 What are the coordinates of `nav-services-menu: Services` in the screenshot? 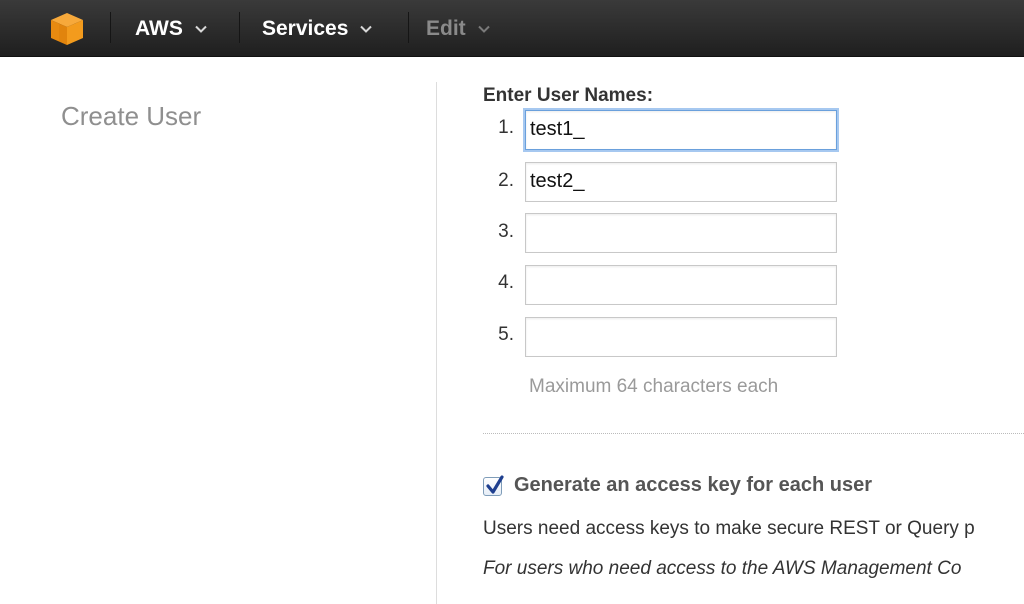 It's located at (317, 28).